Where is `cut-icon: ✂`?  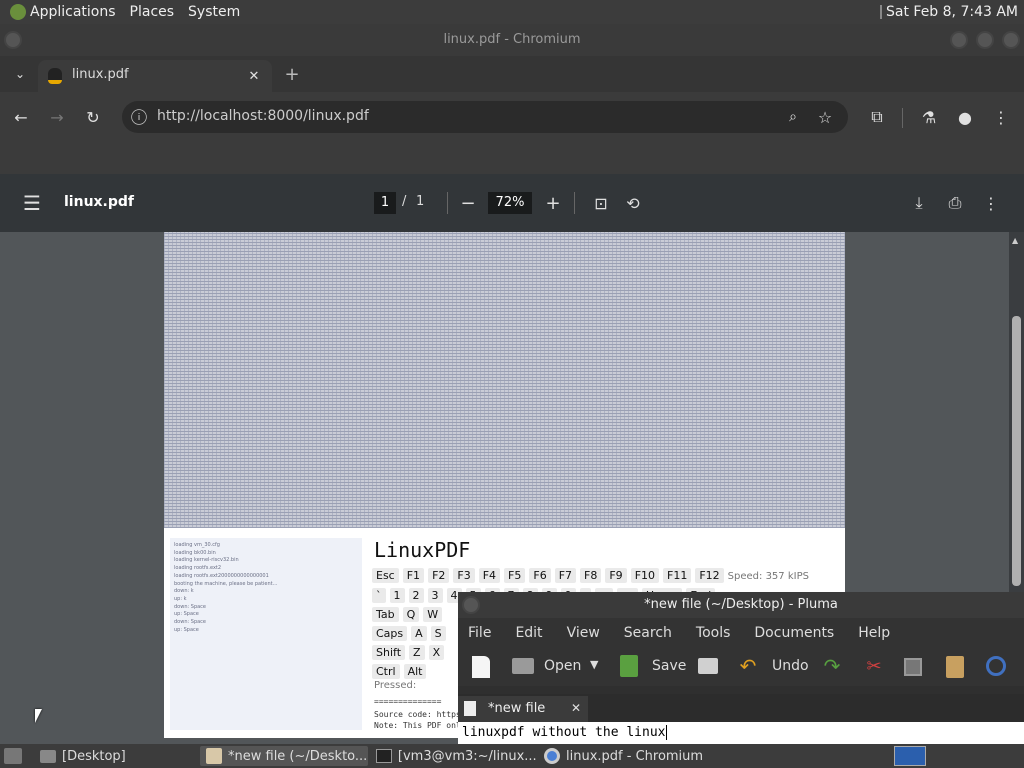
cut-icon: ✂ is located at coordinates (874, 666).